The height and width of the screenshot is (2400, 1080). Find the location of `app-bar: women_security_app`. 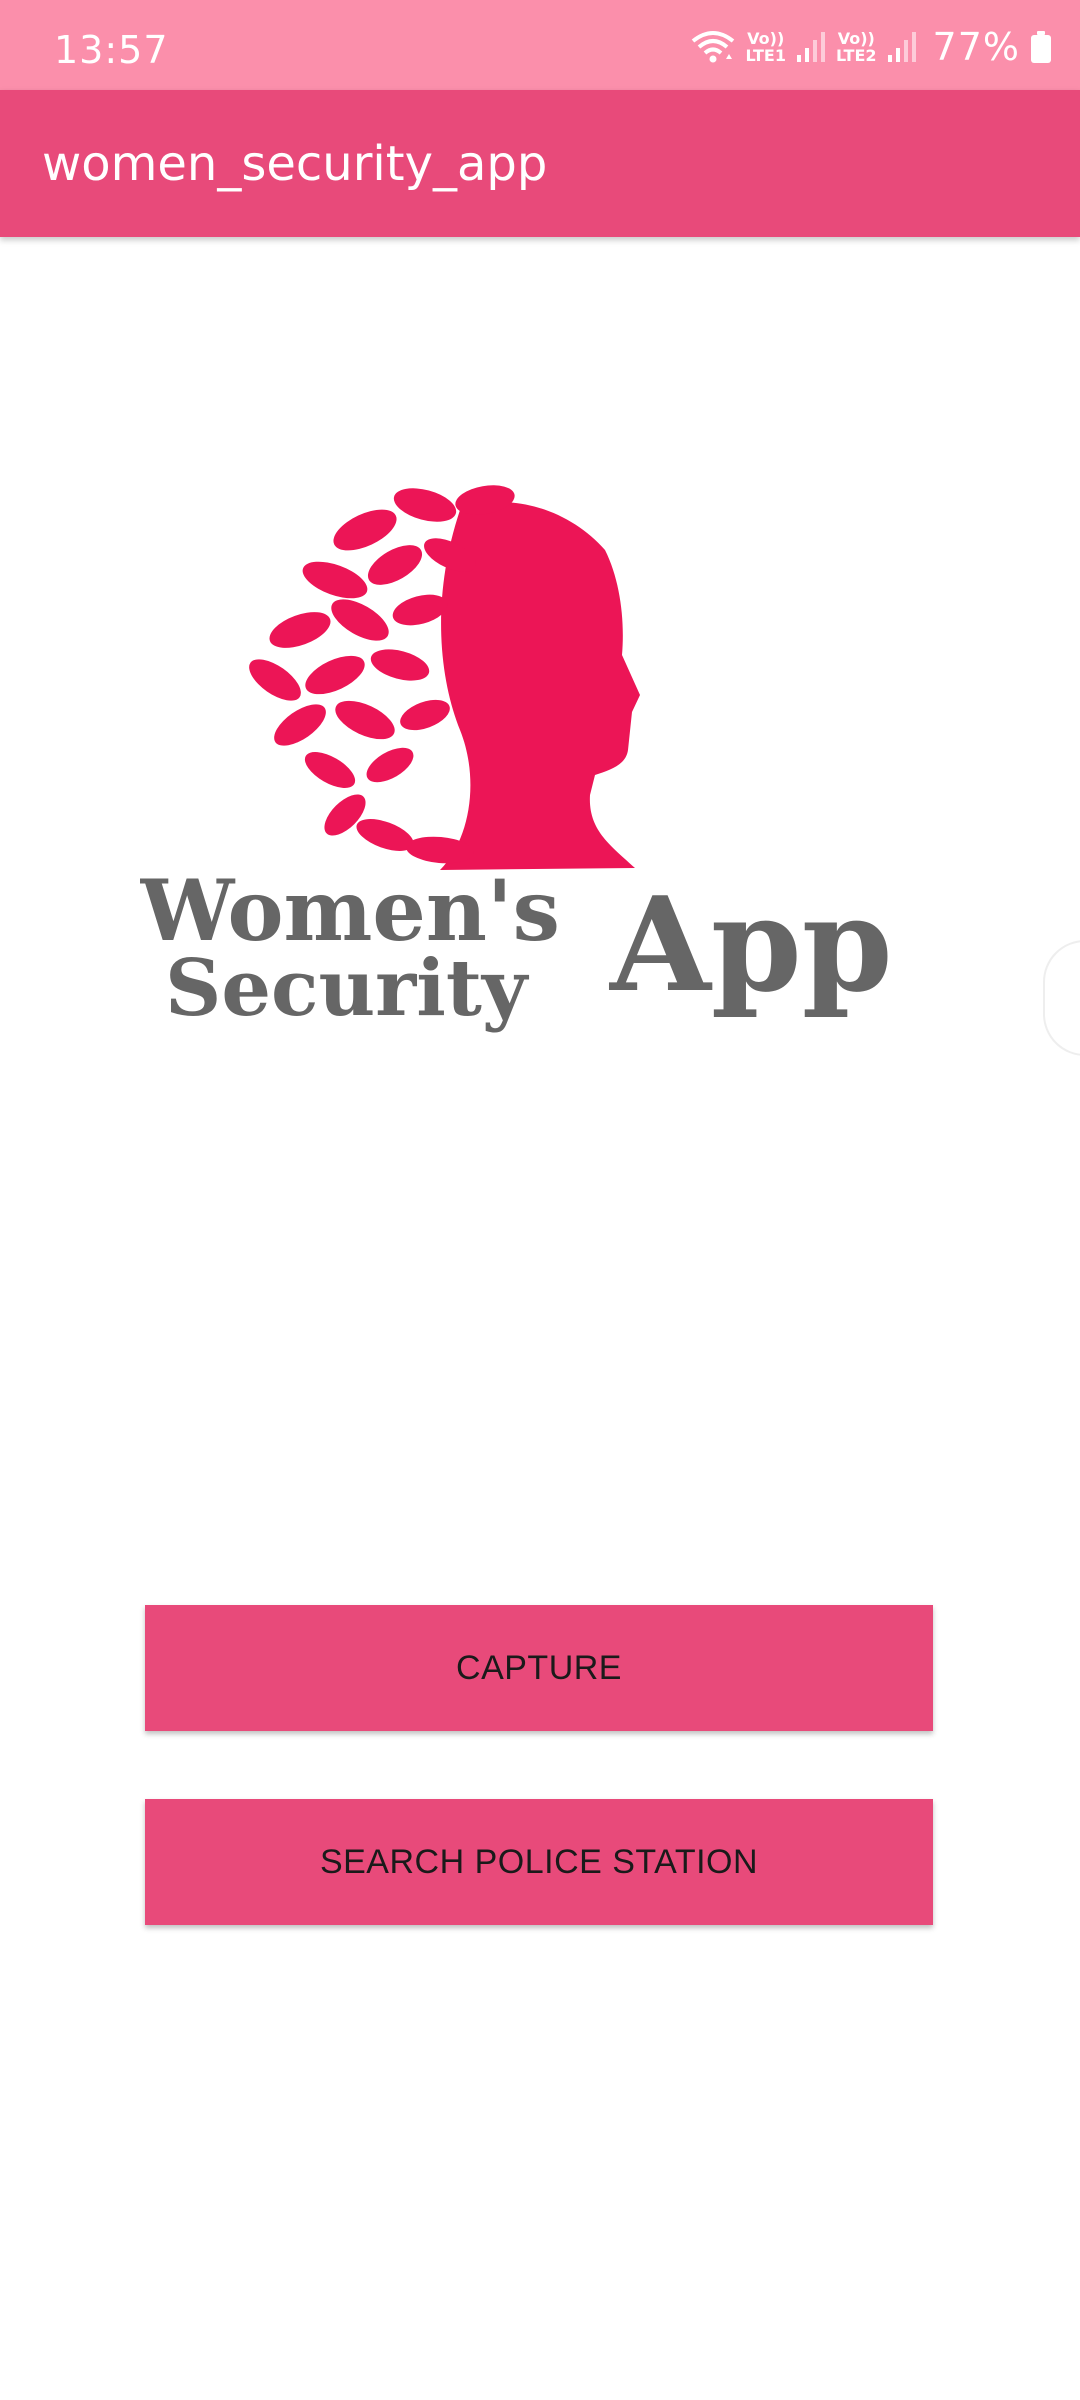

app-bar: women_security_app is located at coordinates (540, 163).